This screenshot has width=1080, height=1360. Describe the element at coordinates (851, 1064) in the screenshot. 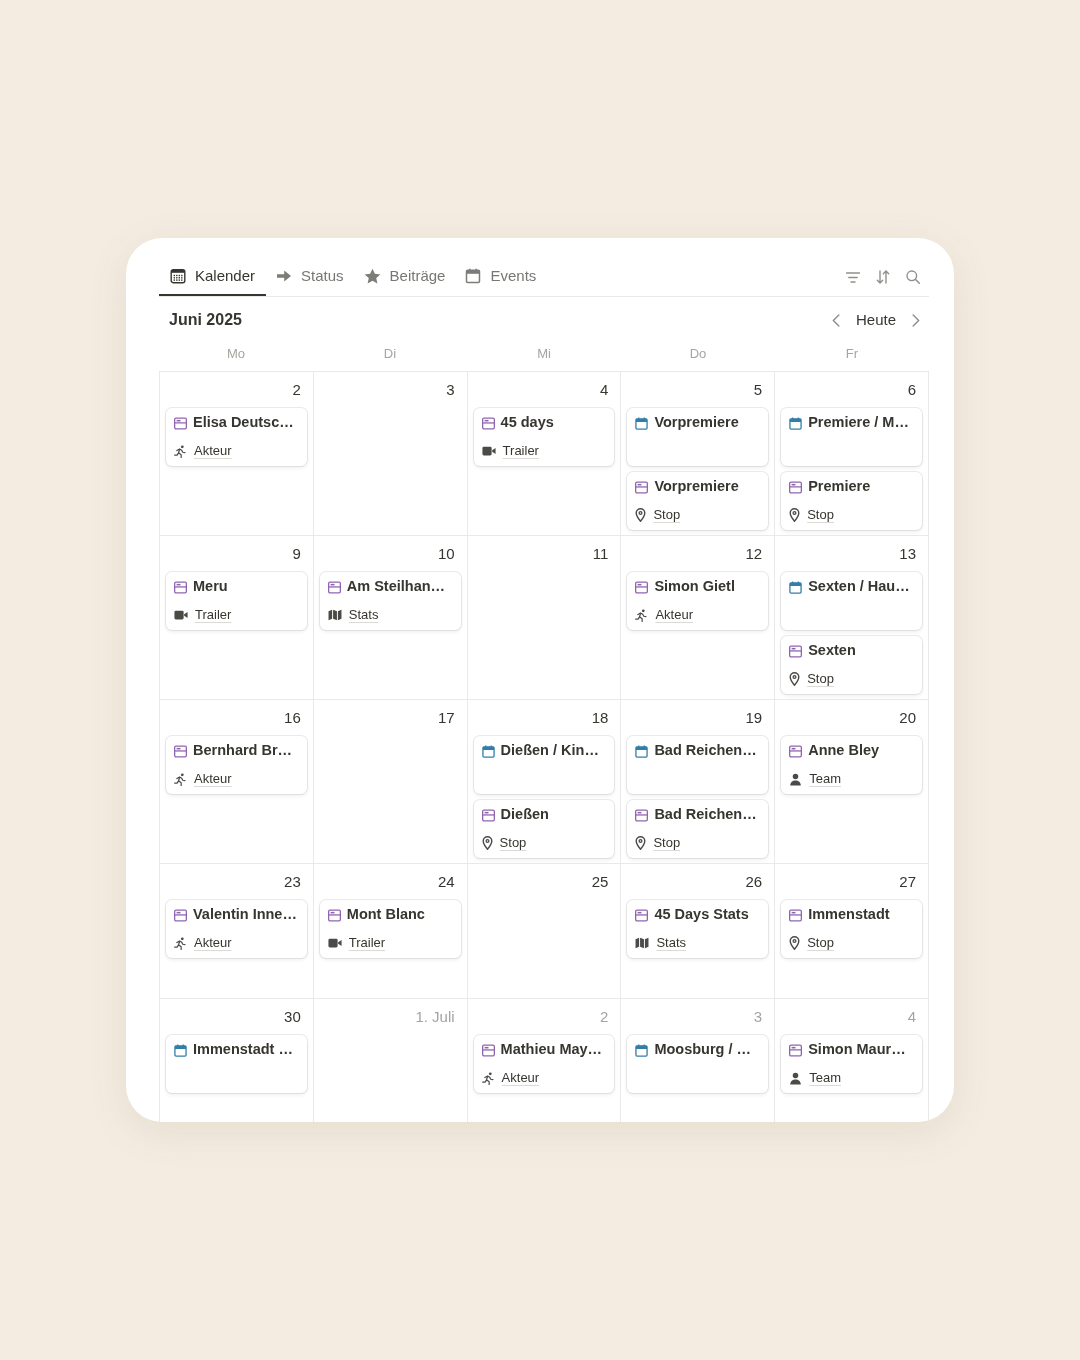

I see `event-card: Simon Maur… Team` at that location.